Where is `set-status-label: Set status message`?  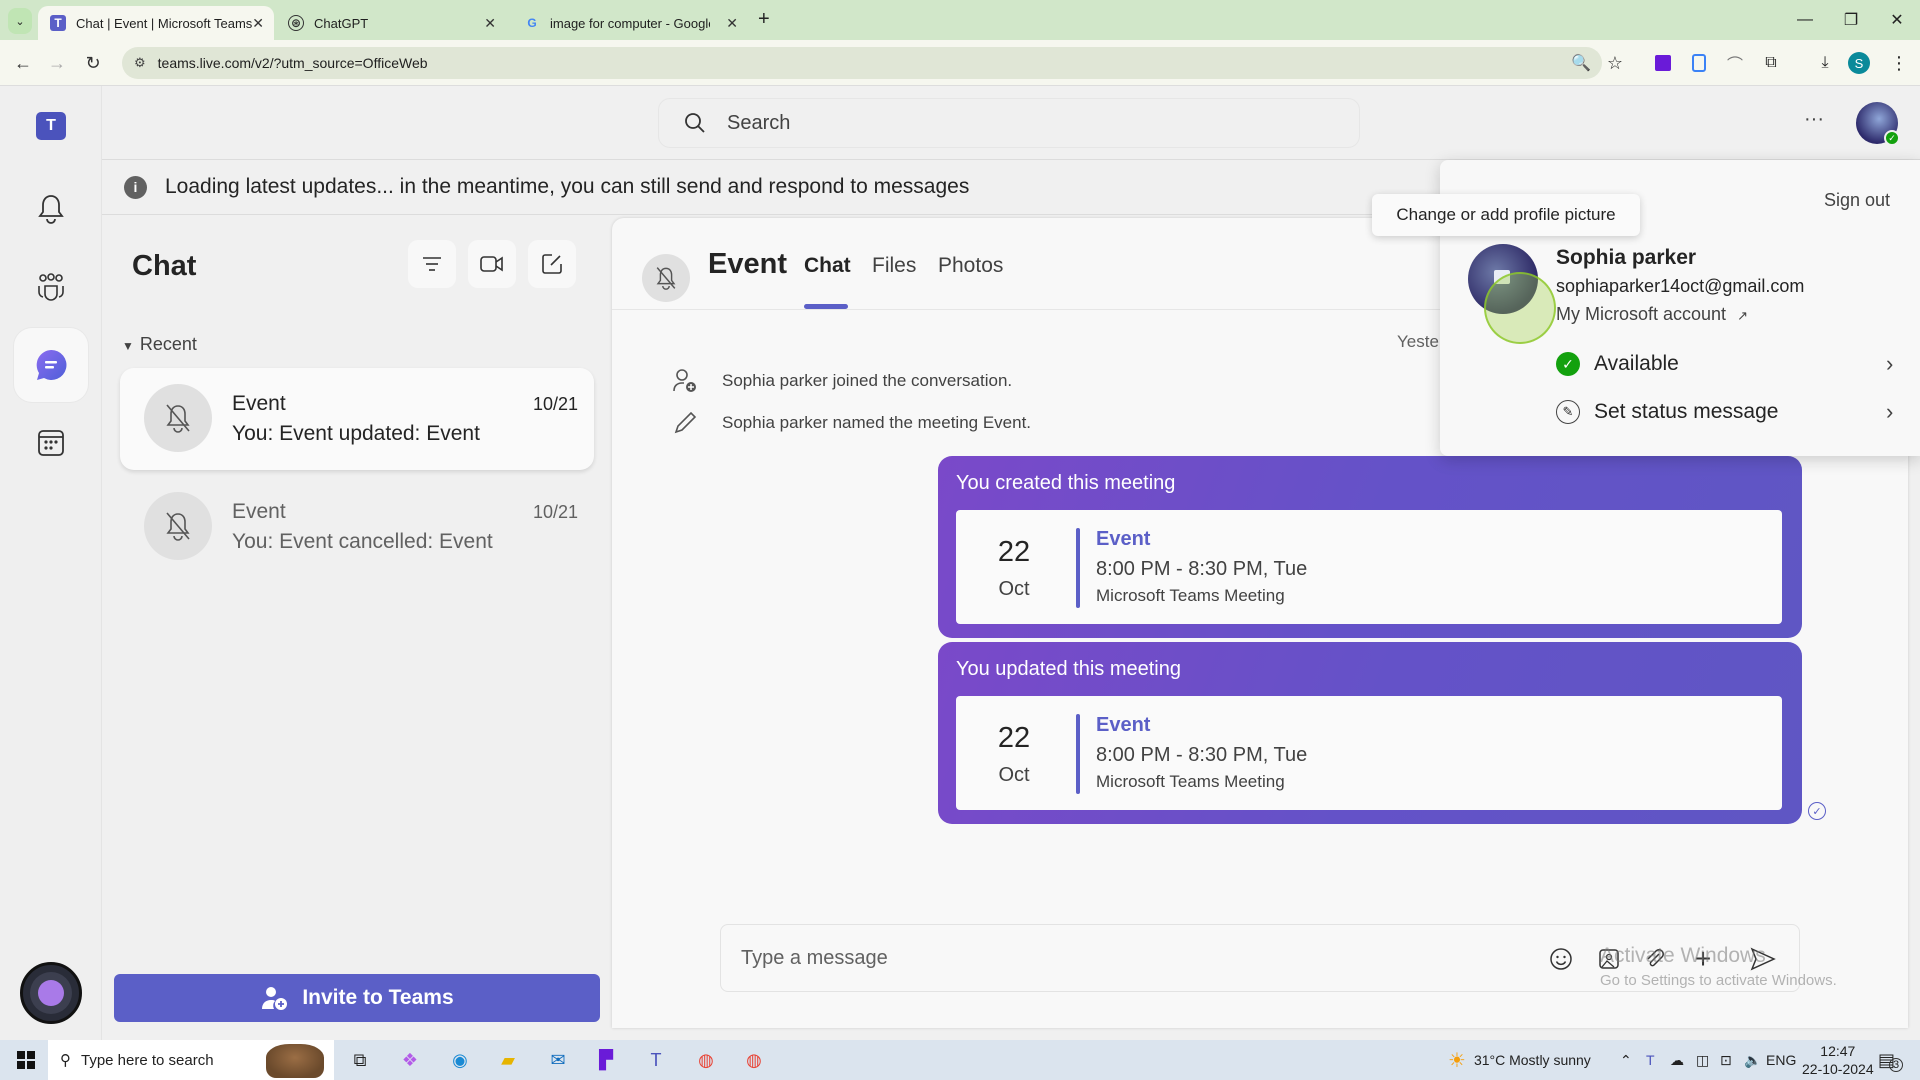
set-status-label: Set status message is located at coordinates (1686, 411).